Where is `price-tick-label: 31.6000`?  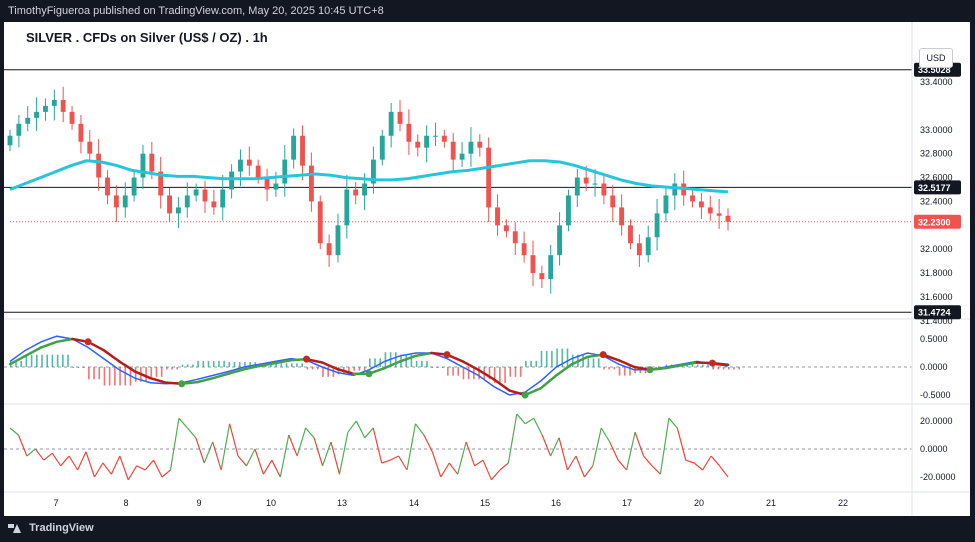
price-tick-label: 31.6000 is located at coordinates (936, 297).